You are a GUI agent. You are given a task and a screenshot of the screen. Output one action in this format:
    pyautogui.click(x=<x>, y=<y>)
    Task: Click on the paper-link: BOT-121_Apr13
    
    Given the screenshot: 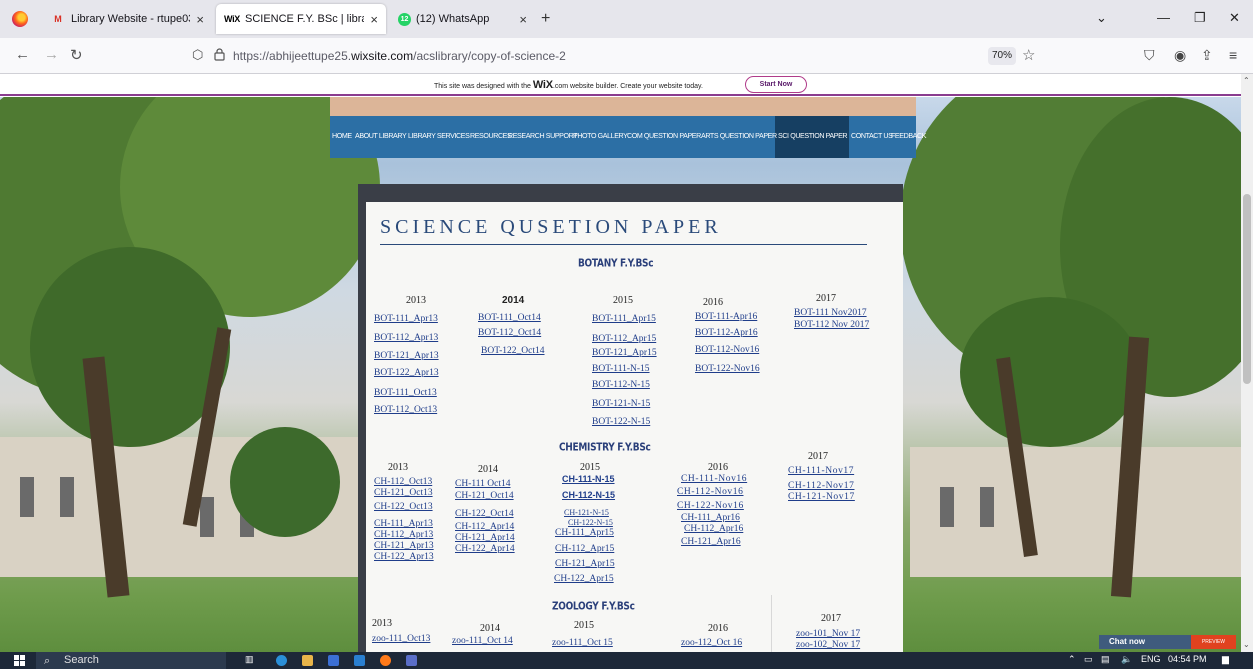 What is the action you would take?
    pyautogui.click(x=406, y=356)
    